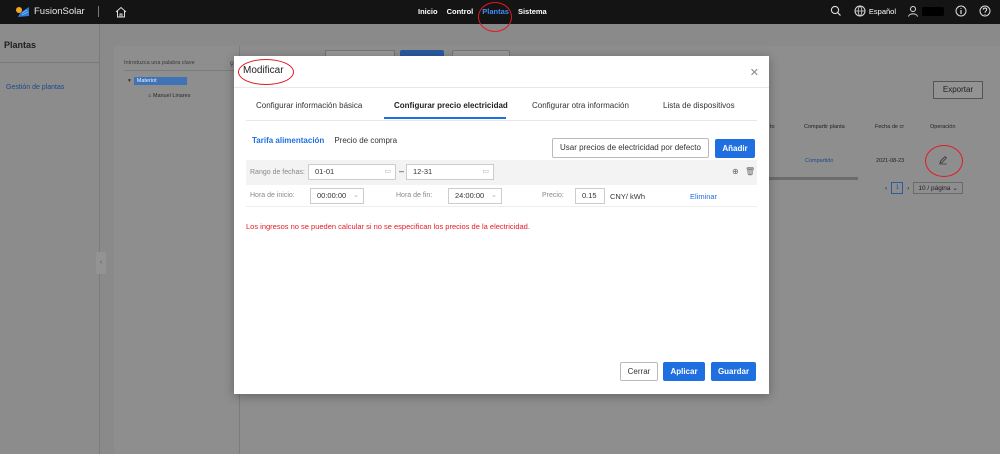 The width and height of the screenshot is (1000, 454). Describe the element at coordinates (639, 371) in the screenshot. I see `close-button: Cerrar` at that location.